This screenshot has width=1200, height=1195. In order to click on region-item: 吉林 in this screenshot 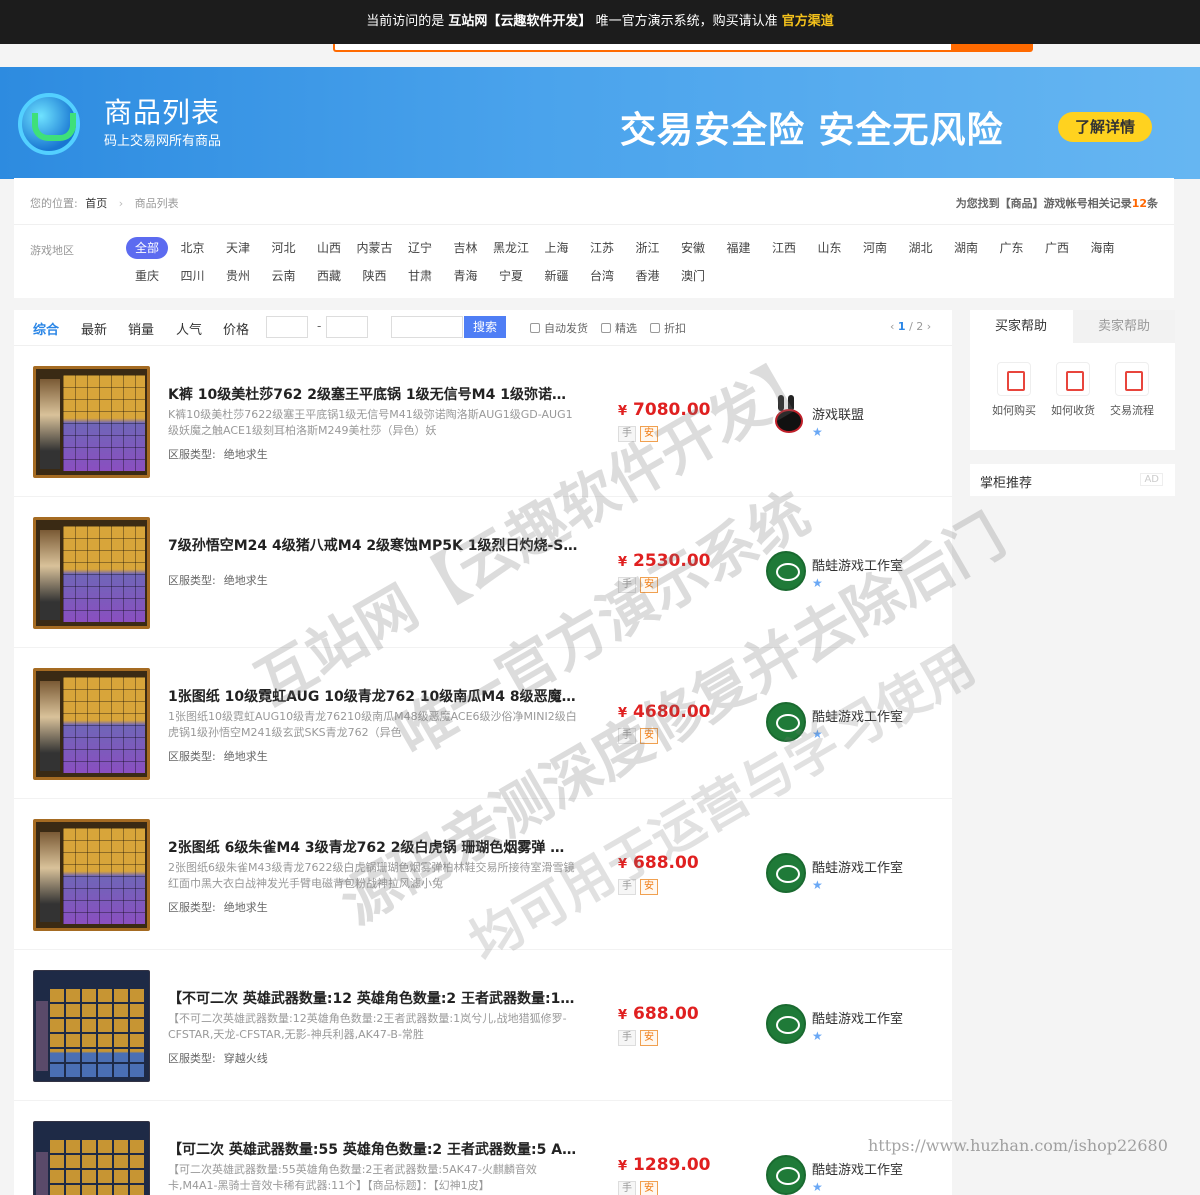, I will do `click(466, 248)`.